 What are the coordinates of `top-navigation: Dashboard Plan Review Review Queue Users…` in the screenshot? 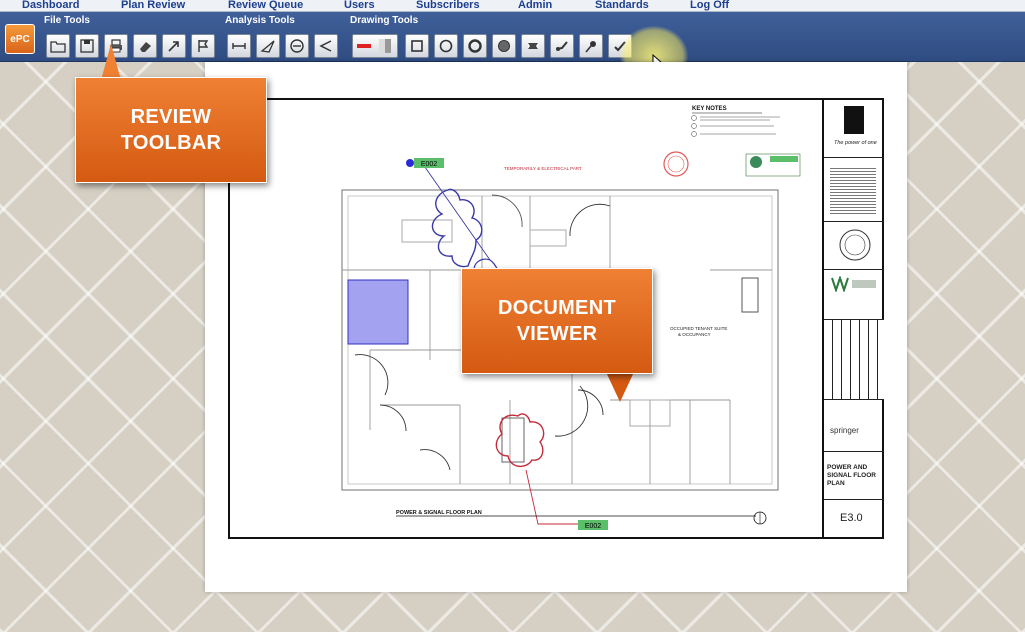 It's located at (512, 6).